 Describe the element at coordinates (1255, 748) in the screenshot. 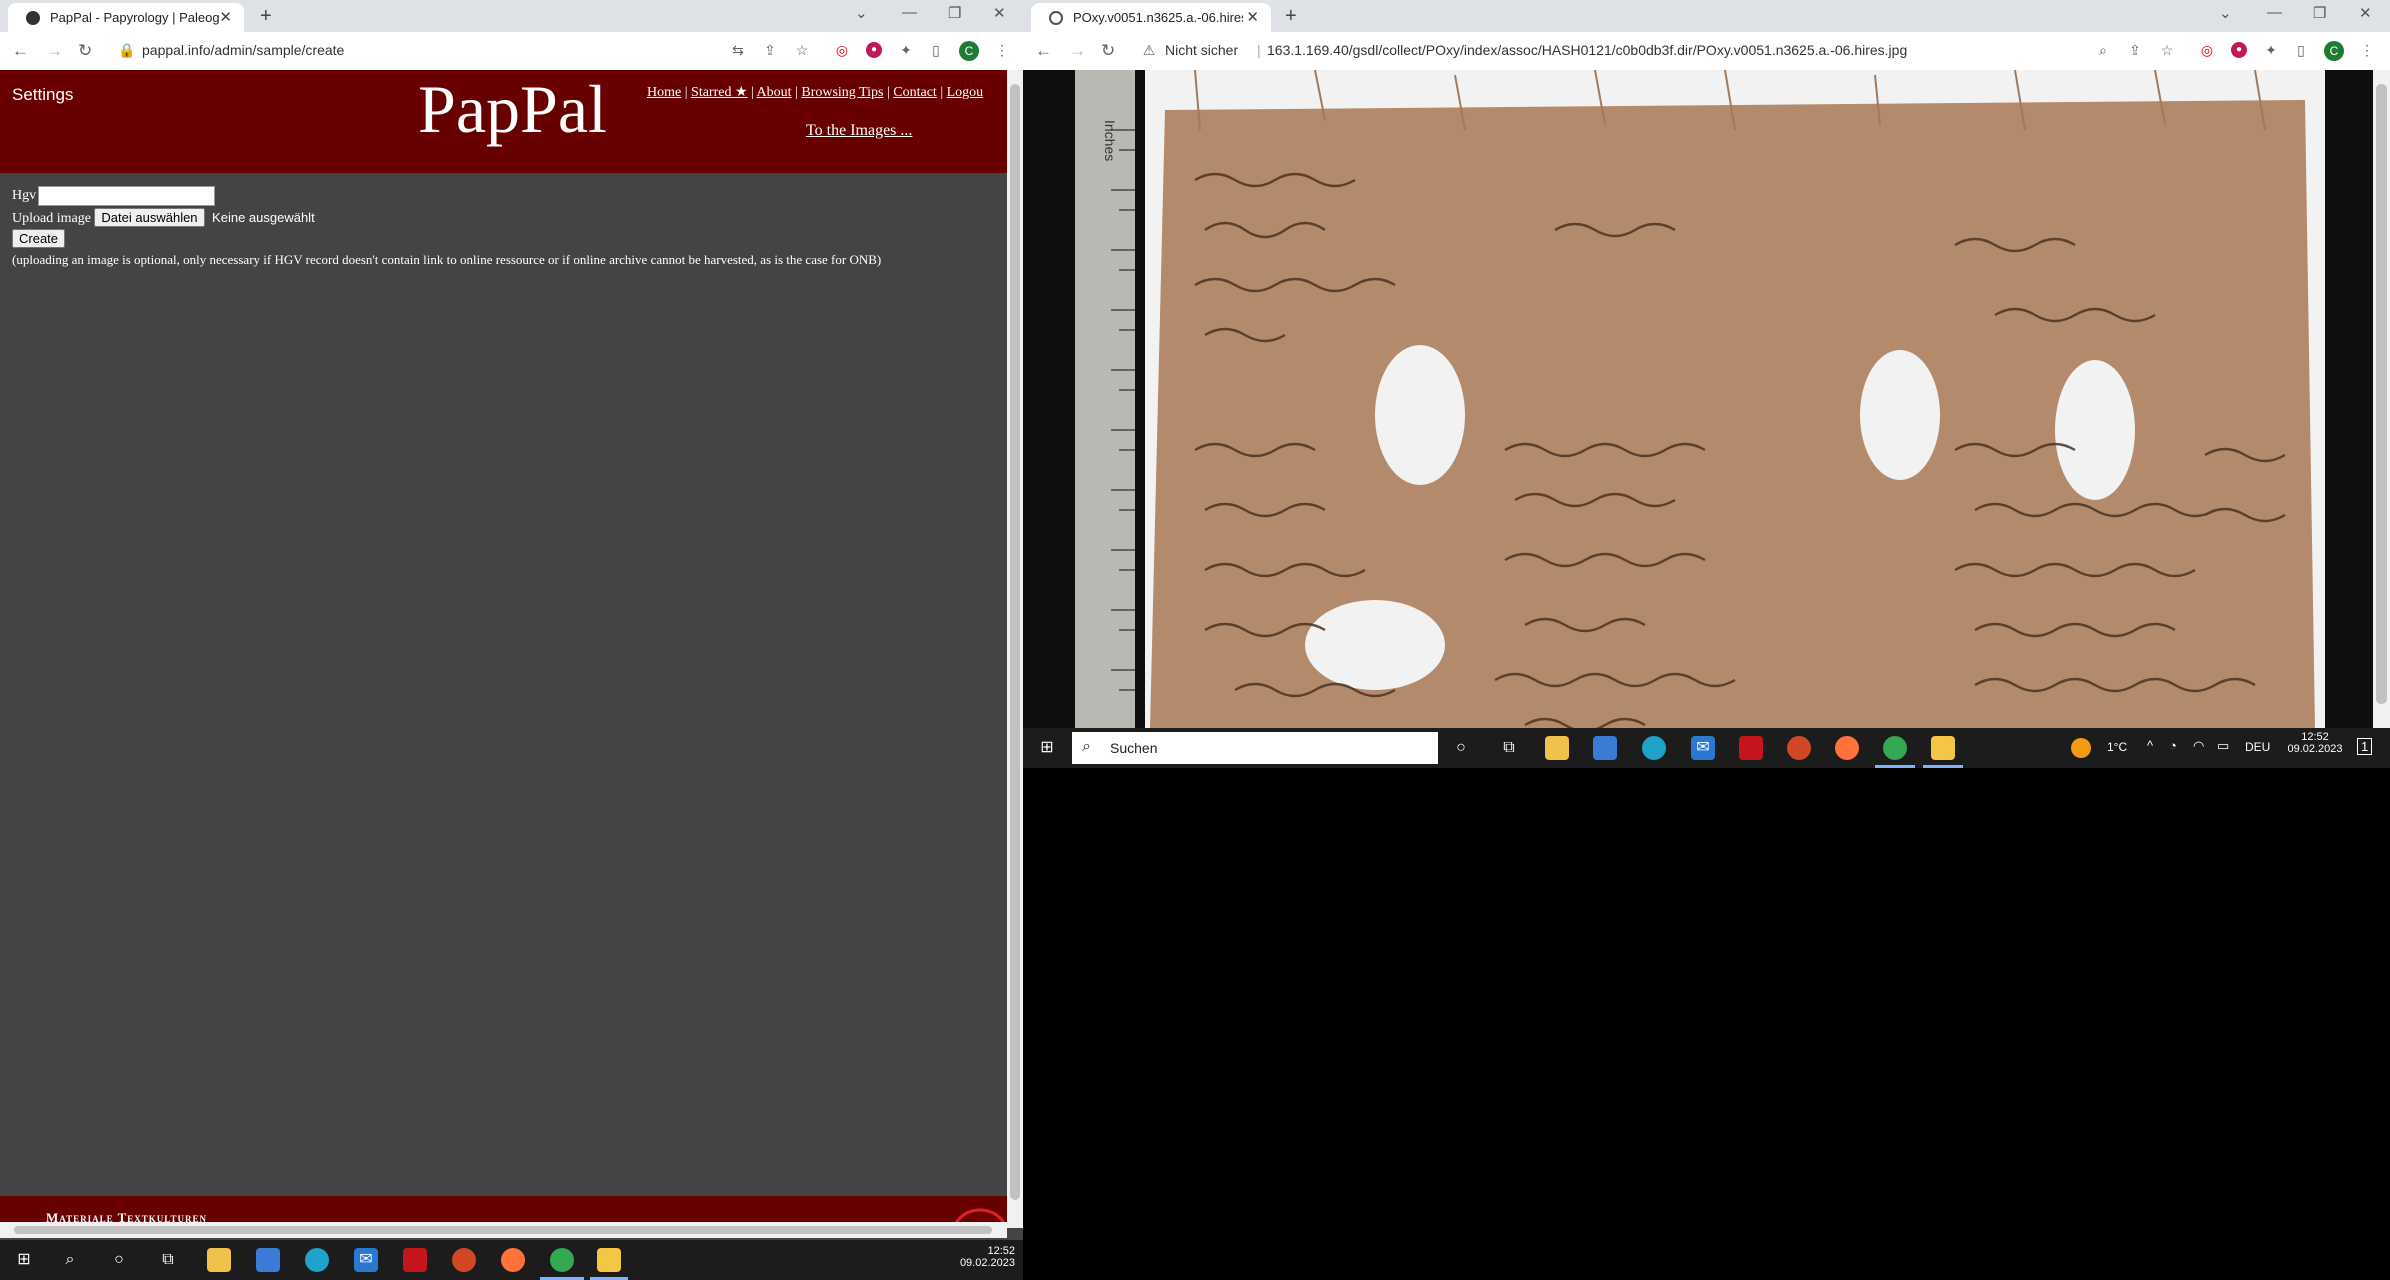

I see `taskbar-search-box: ⌕ Suchen` at that location.